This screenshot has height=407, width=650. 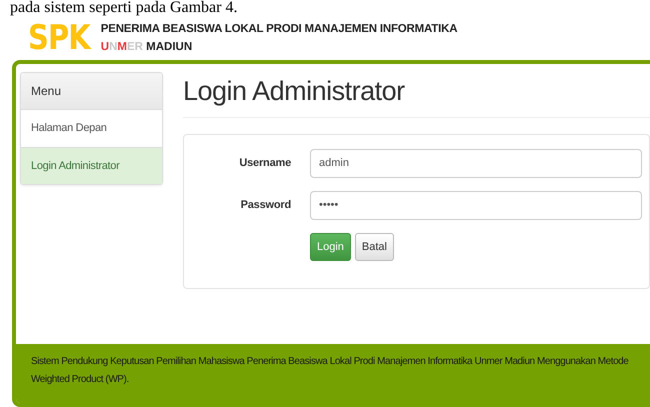 I want to click on sidebar-heading: Menu, so click(x=91, y=91).